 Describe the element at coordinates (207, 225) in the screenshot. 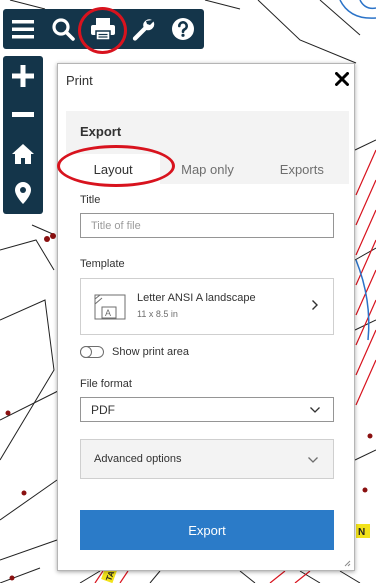

I see `title-input: Title of file` at that location.